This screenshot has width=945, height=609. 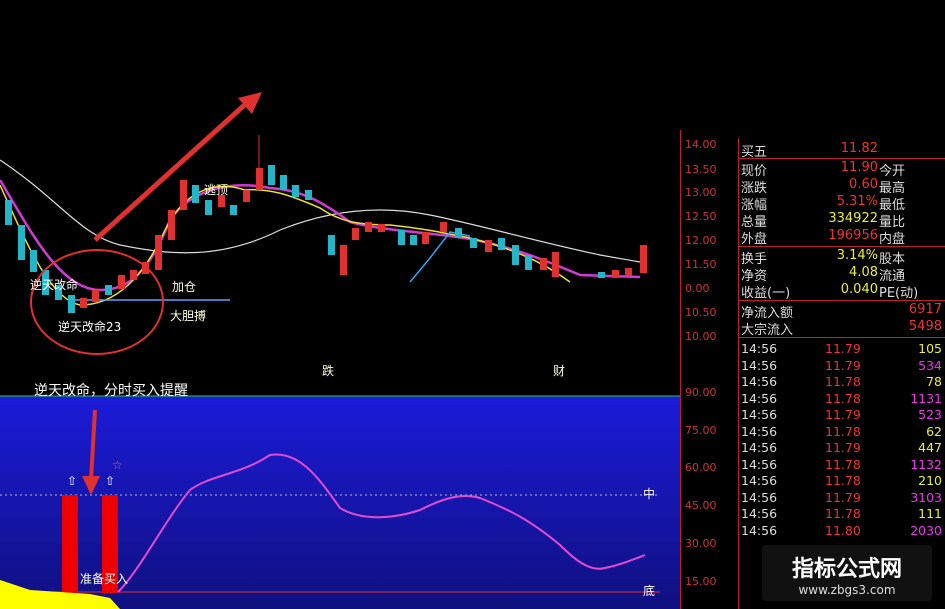 I want to click on indicator-tick: 60.00, so click(x=701, y=467).